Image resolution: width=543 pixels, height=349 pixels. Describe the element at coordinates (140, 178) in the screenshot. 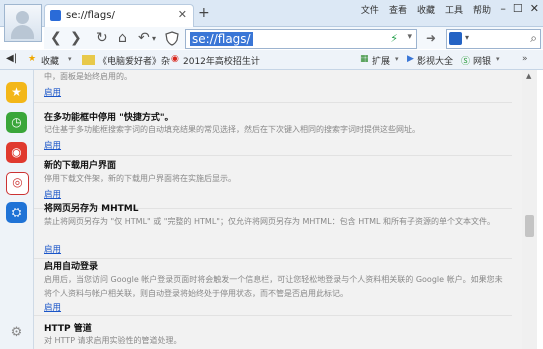

I see `feature-desc: 停用下载文件架，新的下载用户界面将在实施后显示。` at that location.